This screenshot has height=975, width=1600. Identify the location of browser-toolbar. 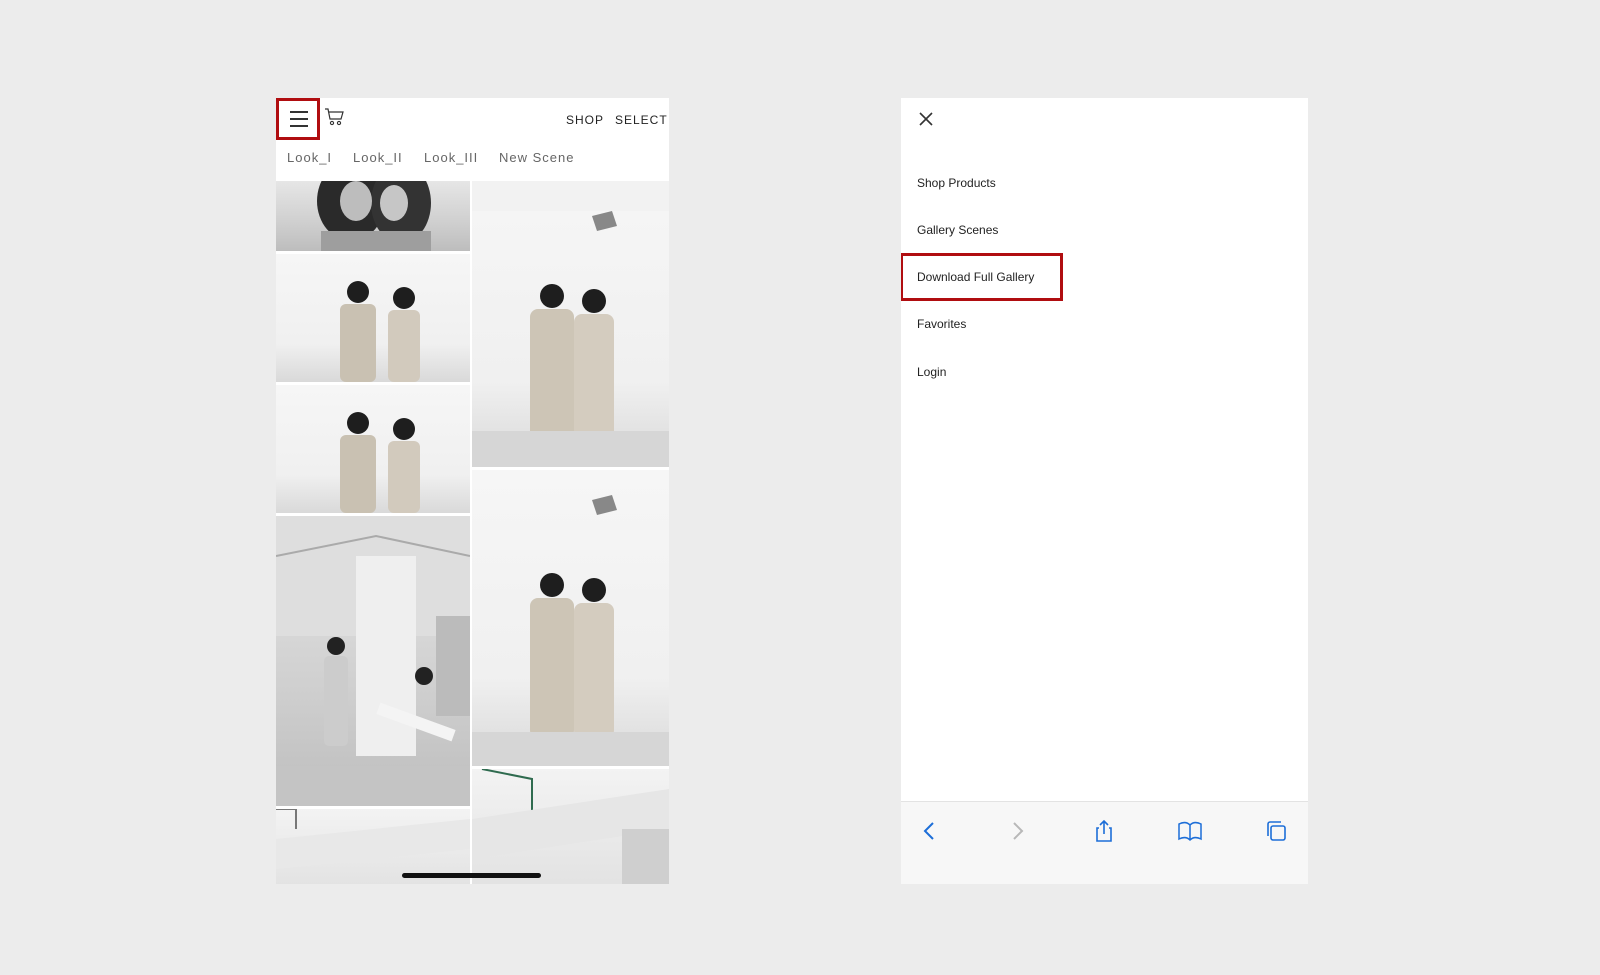
(1104, 842).